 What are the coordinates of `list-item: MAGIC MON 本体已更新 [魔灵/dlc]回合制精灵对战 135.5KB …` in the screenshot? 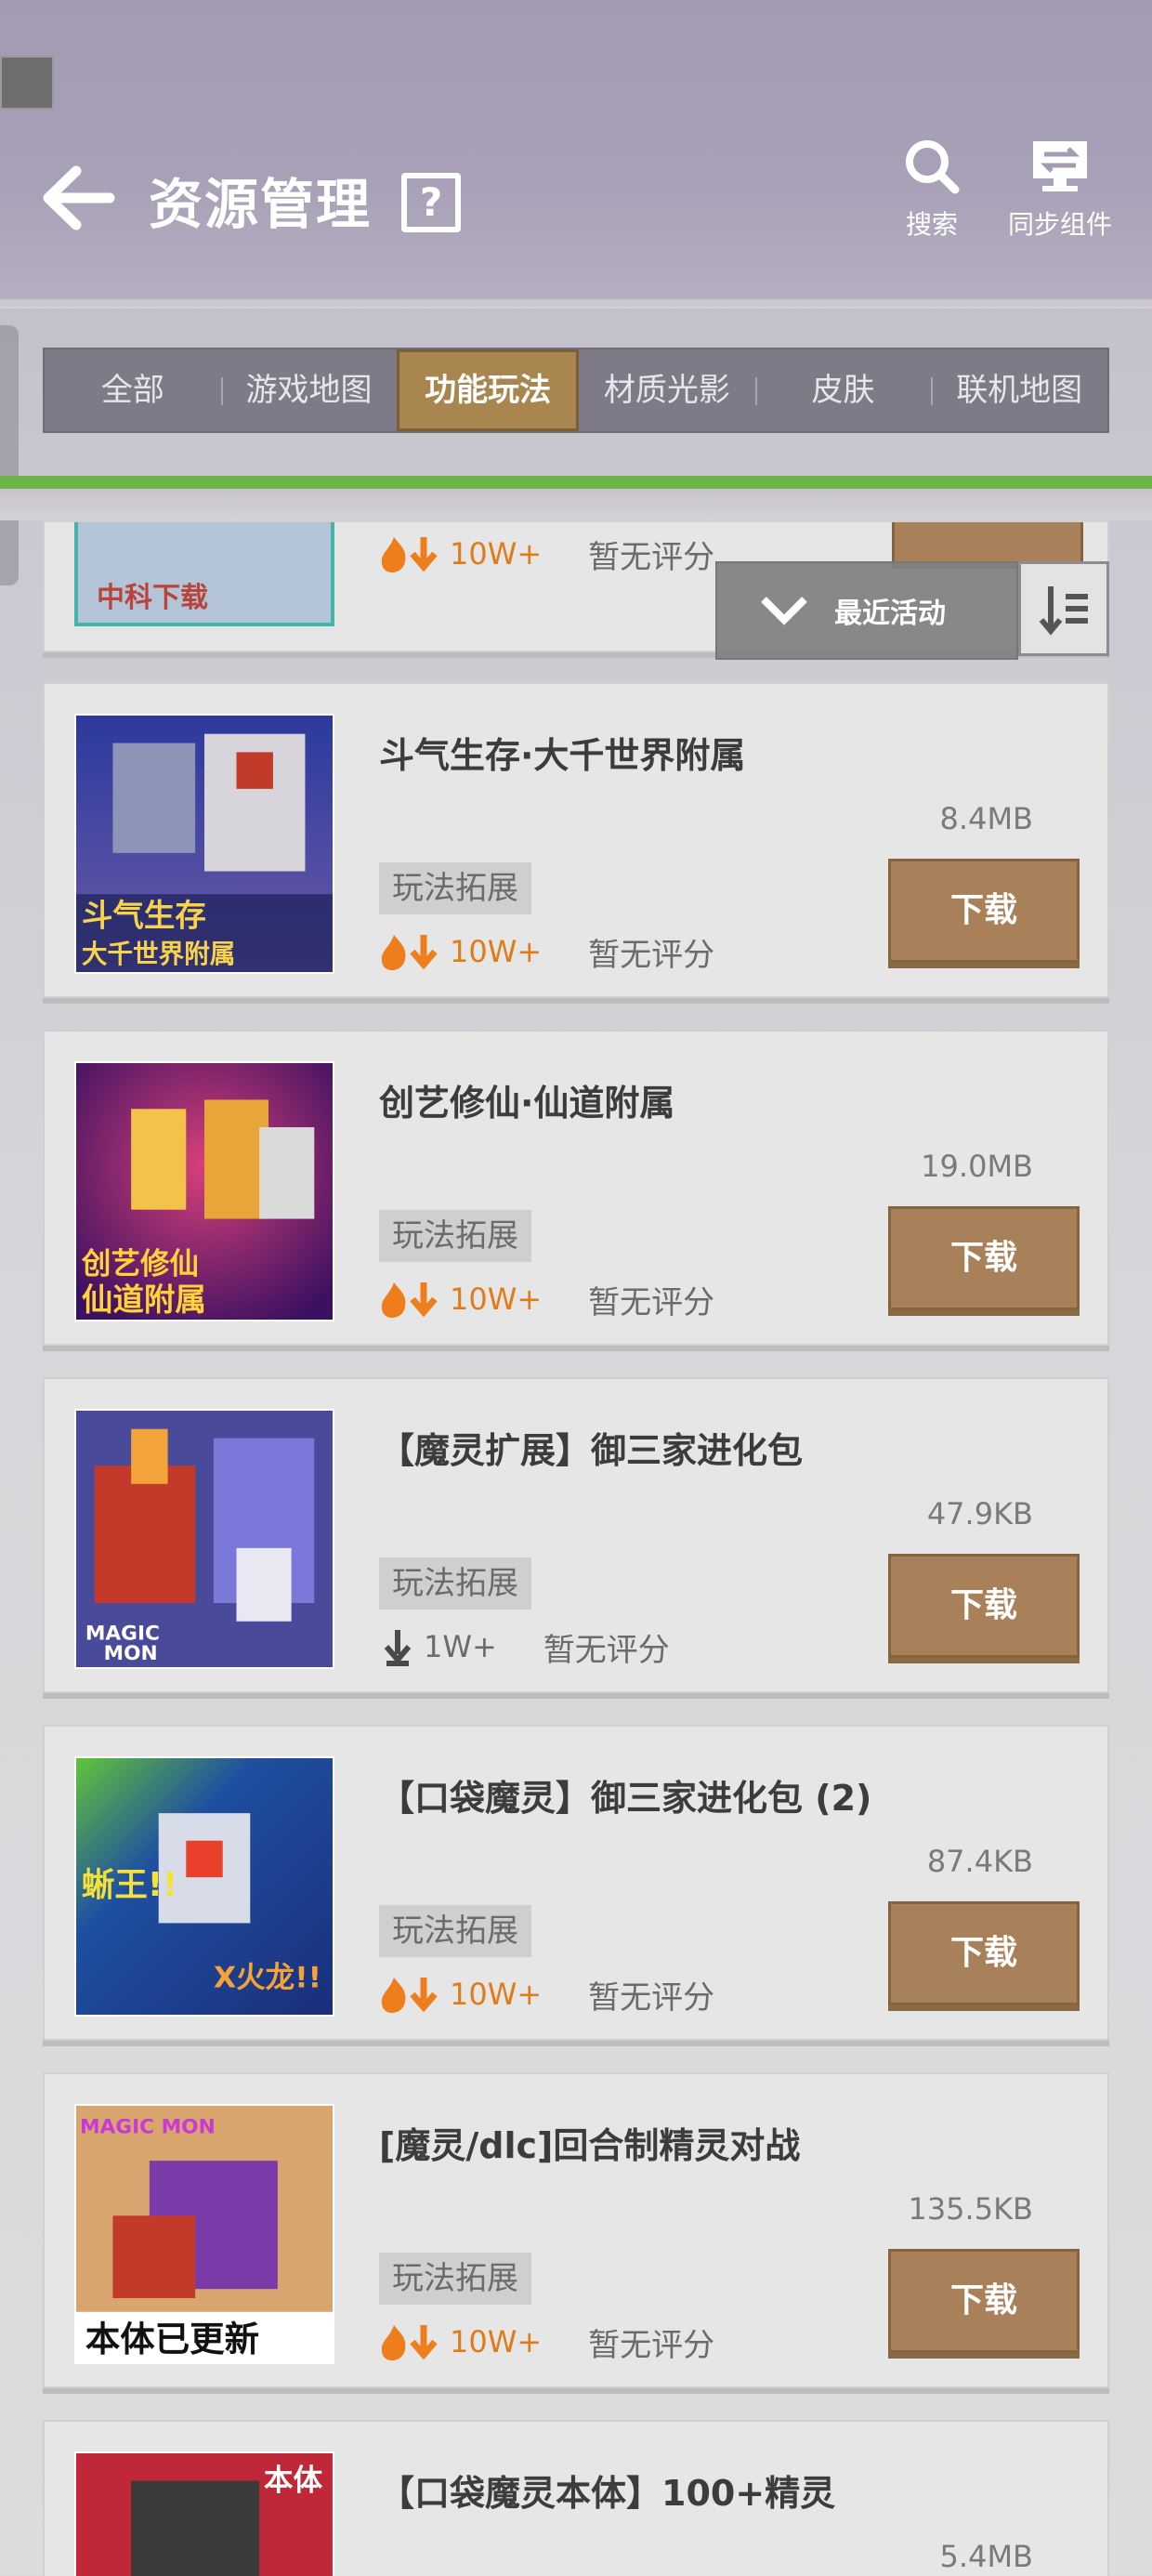 It's located at (576, 2230).